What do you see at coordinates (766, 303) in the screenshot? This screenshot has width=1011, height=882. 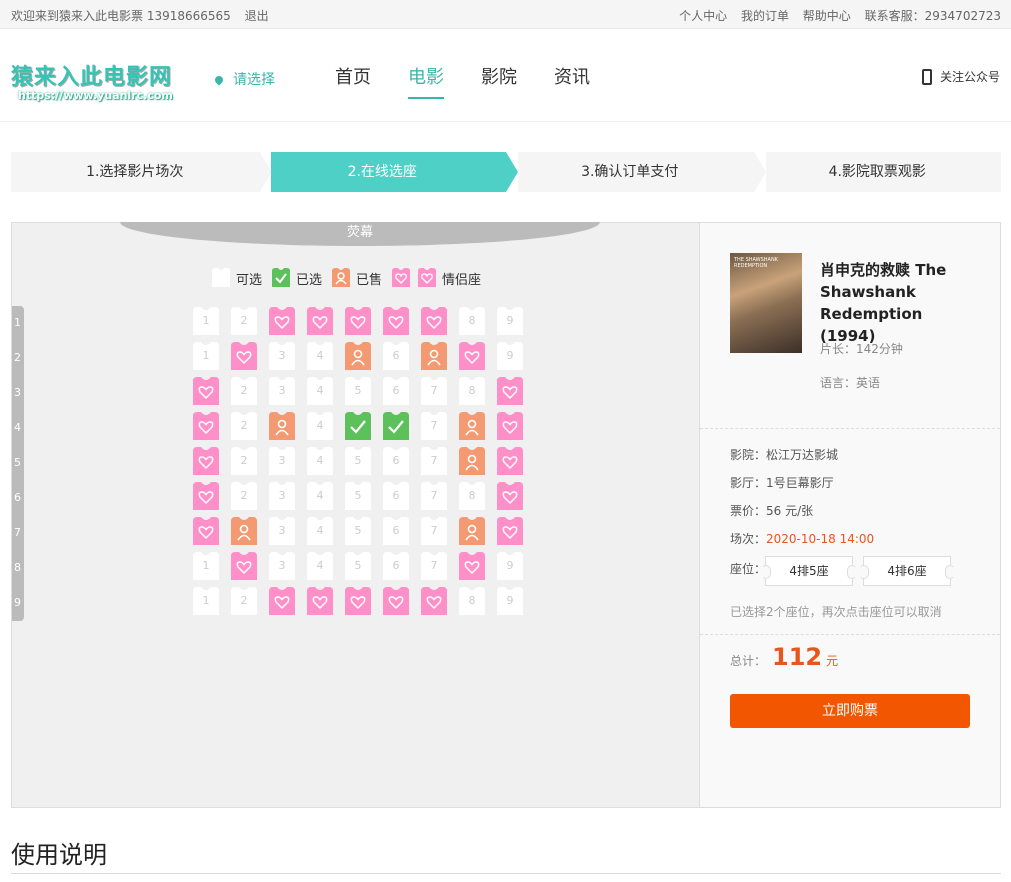 I see `movie-poster: THE SHAWSHANK REDEMPTION` at bounding box center [766, 303].